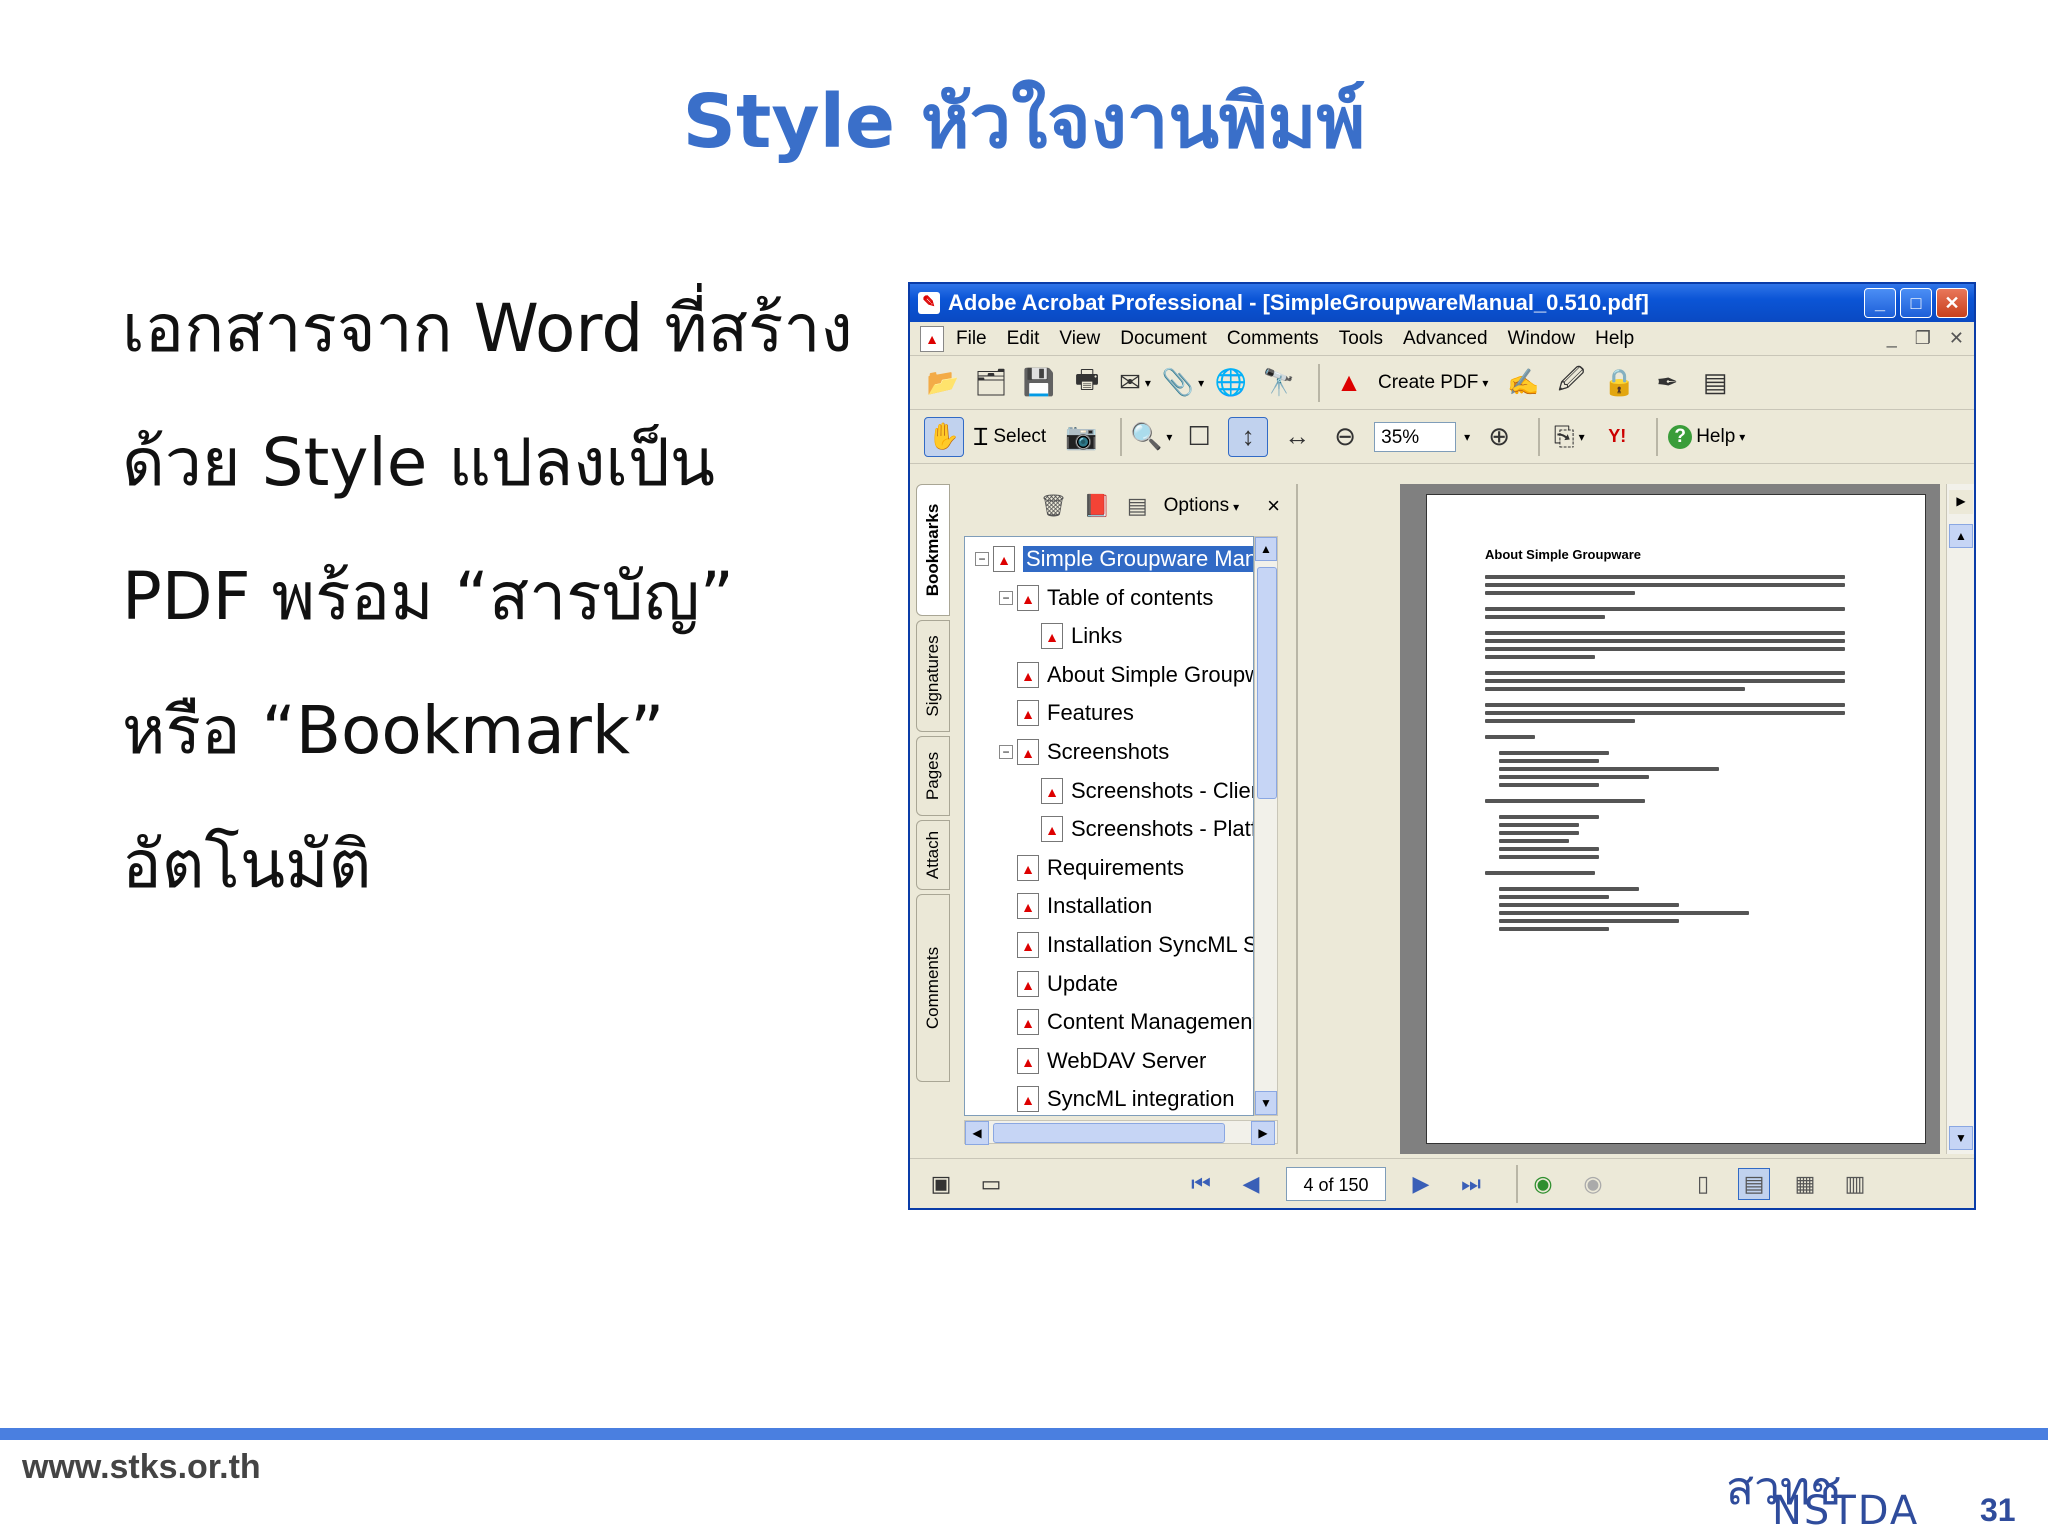  What do you see at coordinates (1263, 1133) in the screenshot?
I see `scroll-right-arrow-icon: ▶` at bounding box center [1263, 1133].